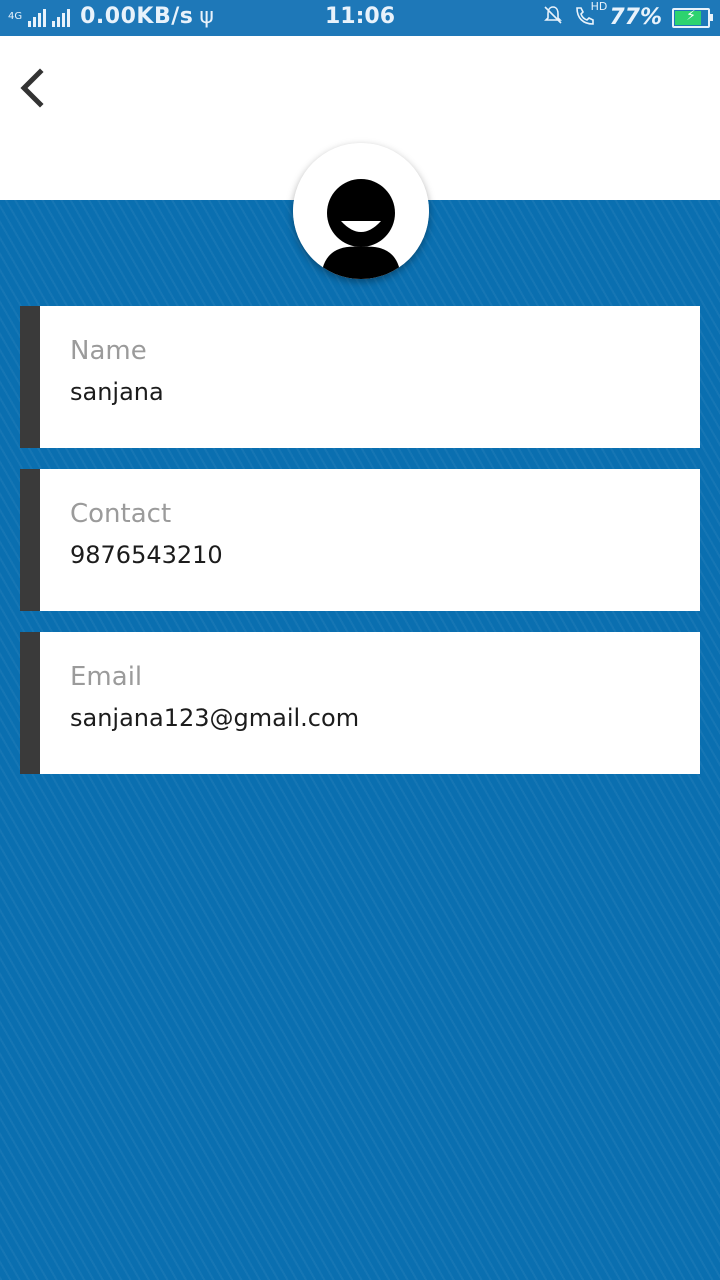 The width and height of the screenshot is (720, 1280). I want to click on charging-bolt-icon: ⚡, so click(691, 15).